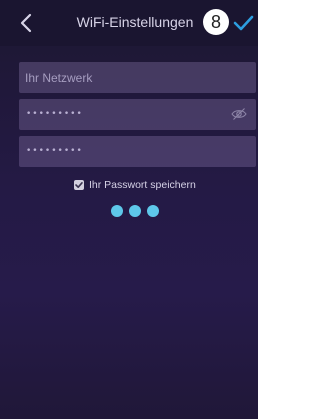 This screenshot has height=419, width=320. I want to click on network-field, so click(137, 77).